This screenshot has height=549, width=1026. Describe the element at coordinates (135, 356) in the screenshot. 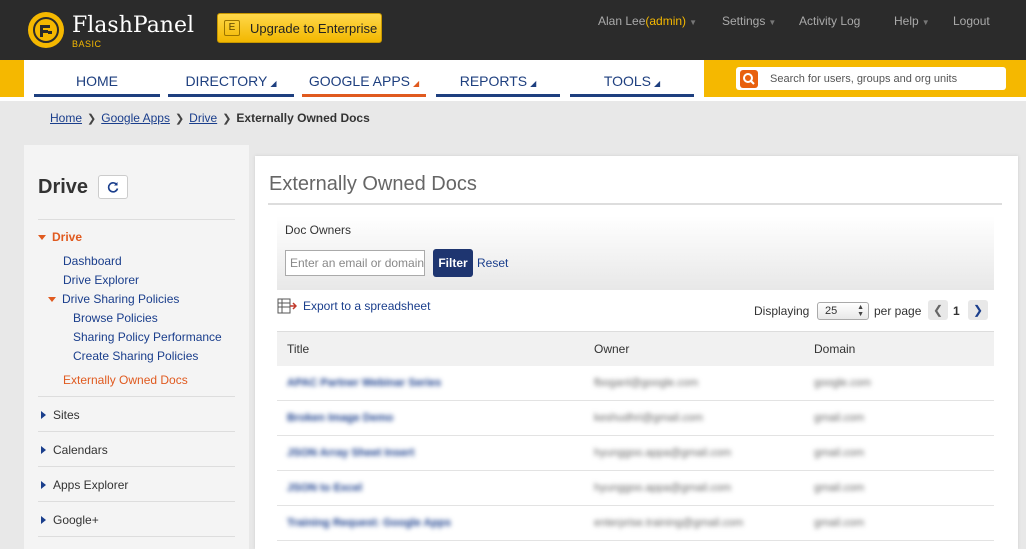

I see `sidebar-item-create-sharing-policies: Create Sharing Policies` at that location.